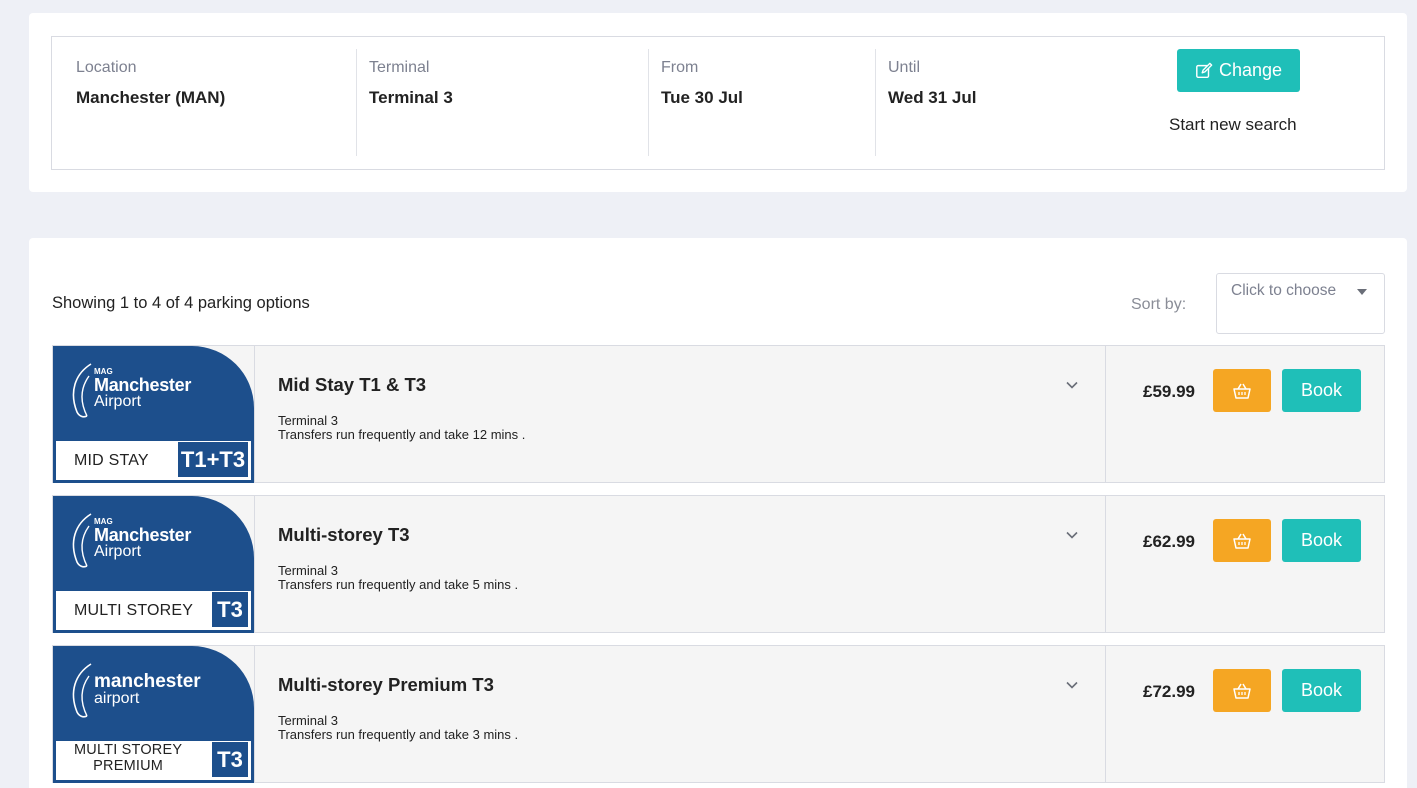 Image resolution: width=1417 pixels, height=788 pixels. I want to click on terminal-field: Terminal Terminal 3, so click(411, 96).